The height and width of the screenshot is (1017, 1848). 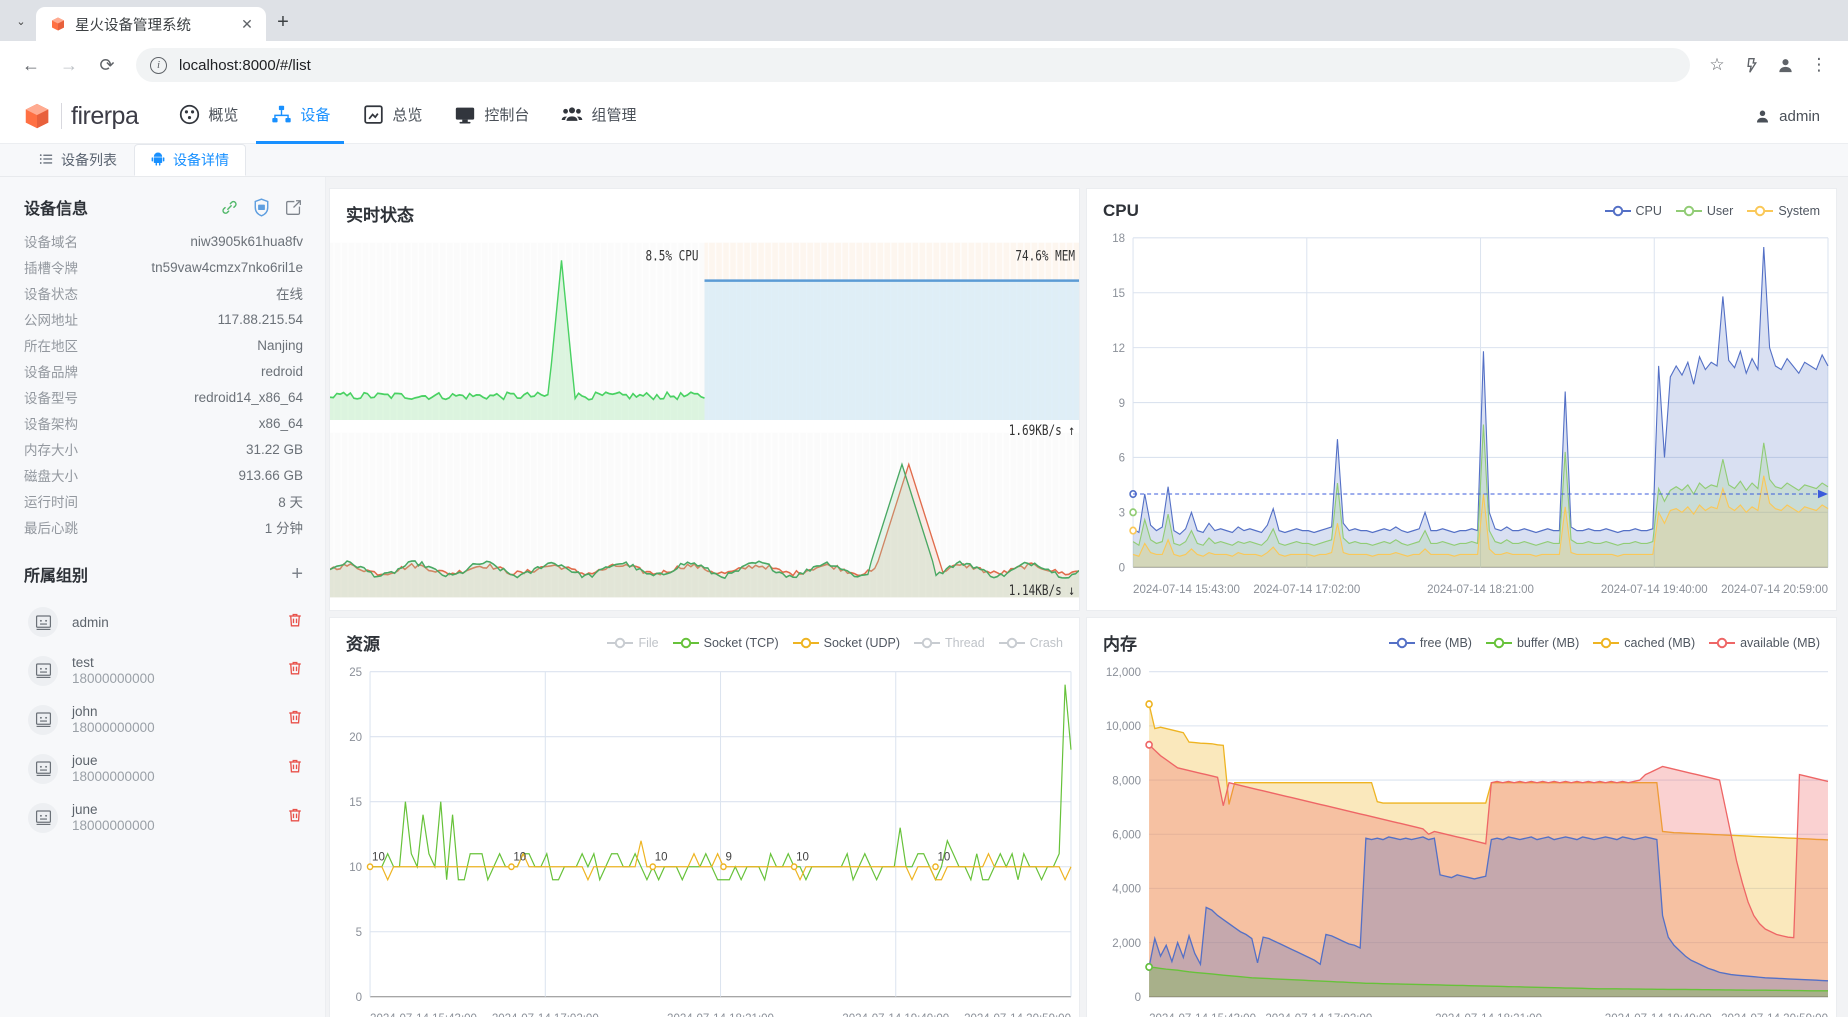 I want to click on device-info-header: 设备信息, so click(x=163, y=207).